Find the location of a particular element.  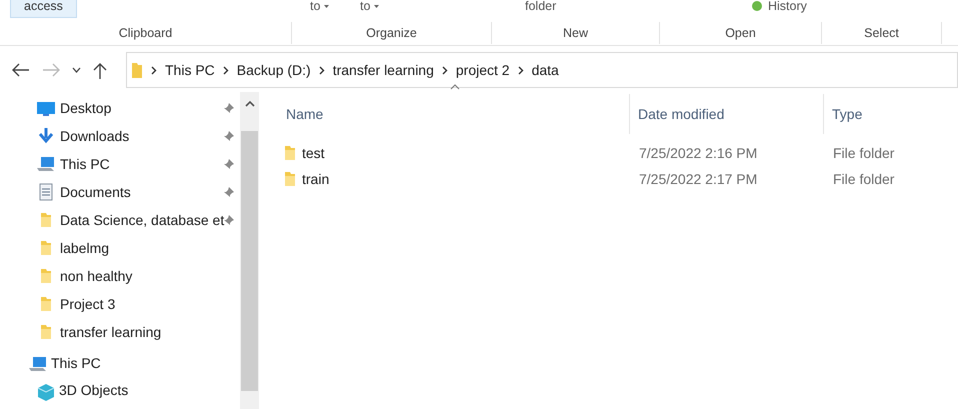

breadcrumb-item: project 2 is located at coordinates (483, 70).